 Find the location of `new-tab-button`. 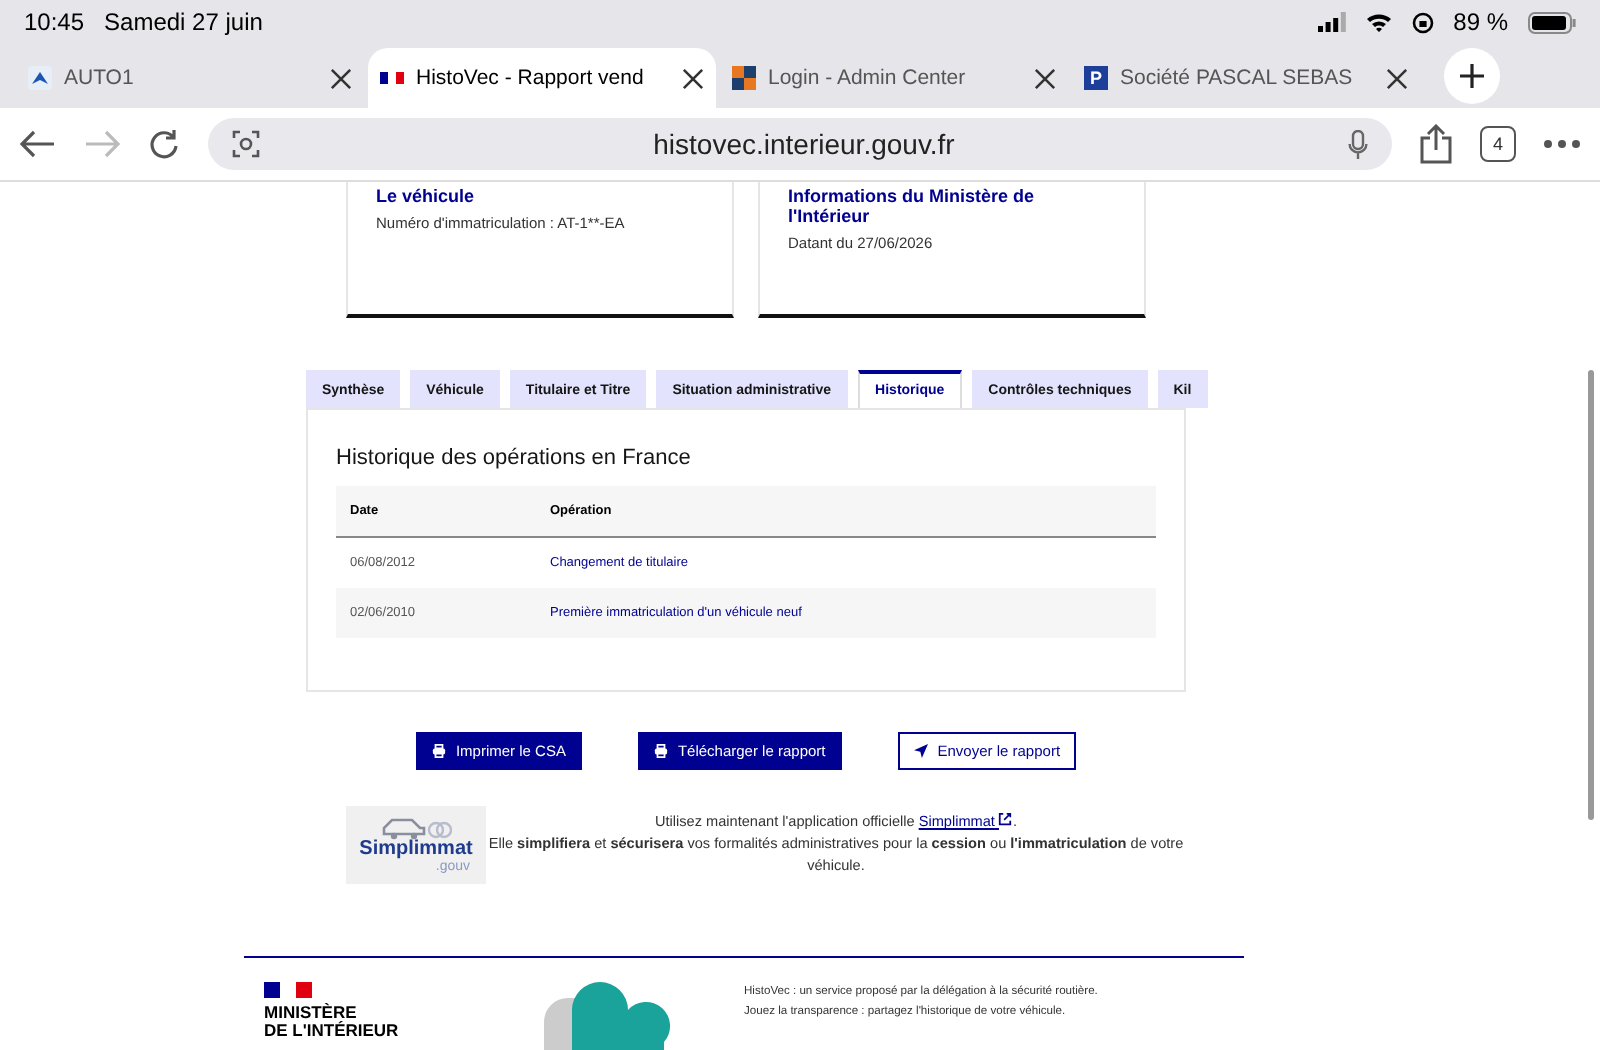

new-tab-button is located at coordinates (1472, 76).